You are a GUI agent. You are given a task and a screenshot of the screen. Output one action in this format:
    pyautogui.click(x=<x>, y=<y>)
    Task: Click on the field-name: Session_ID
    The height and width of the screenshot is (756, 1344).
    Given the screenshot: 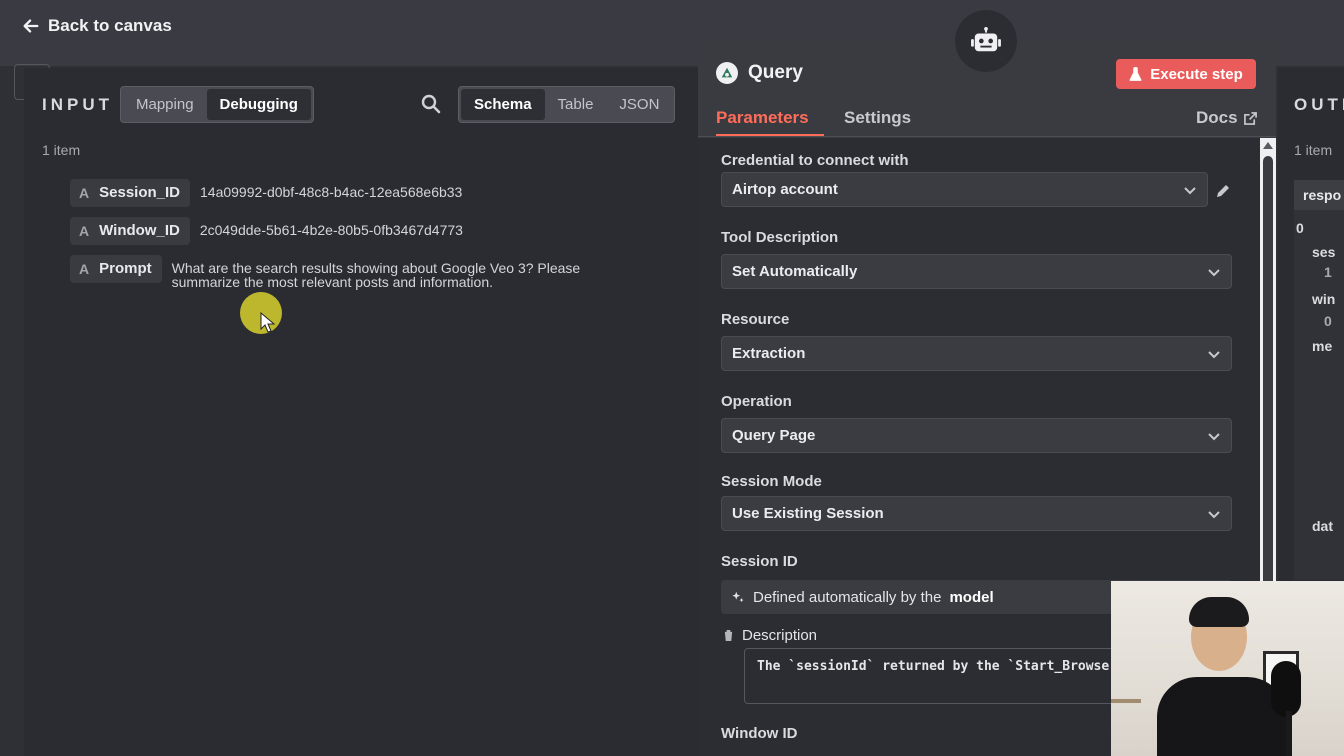 What is the action you would take?
    pyautogui.click(x=139, y=192)
    